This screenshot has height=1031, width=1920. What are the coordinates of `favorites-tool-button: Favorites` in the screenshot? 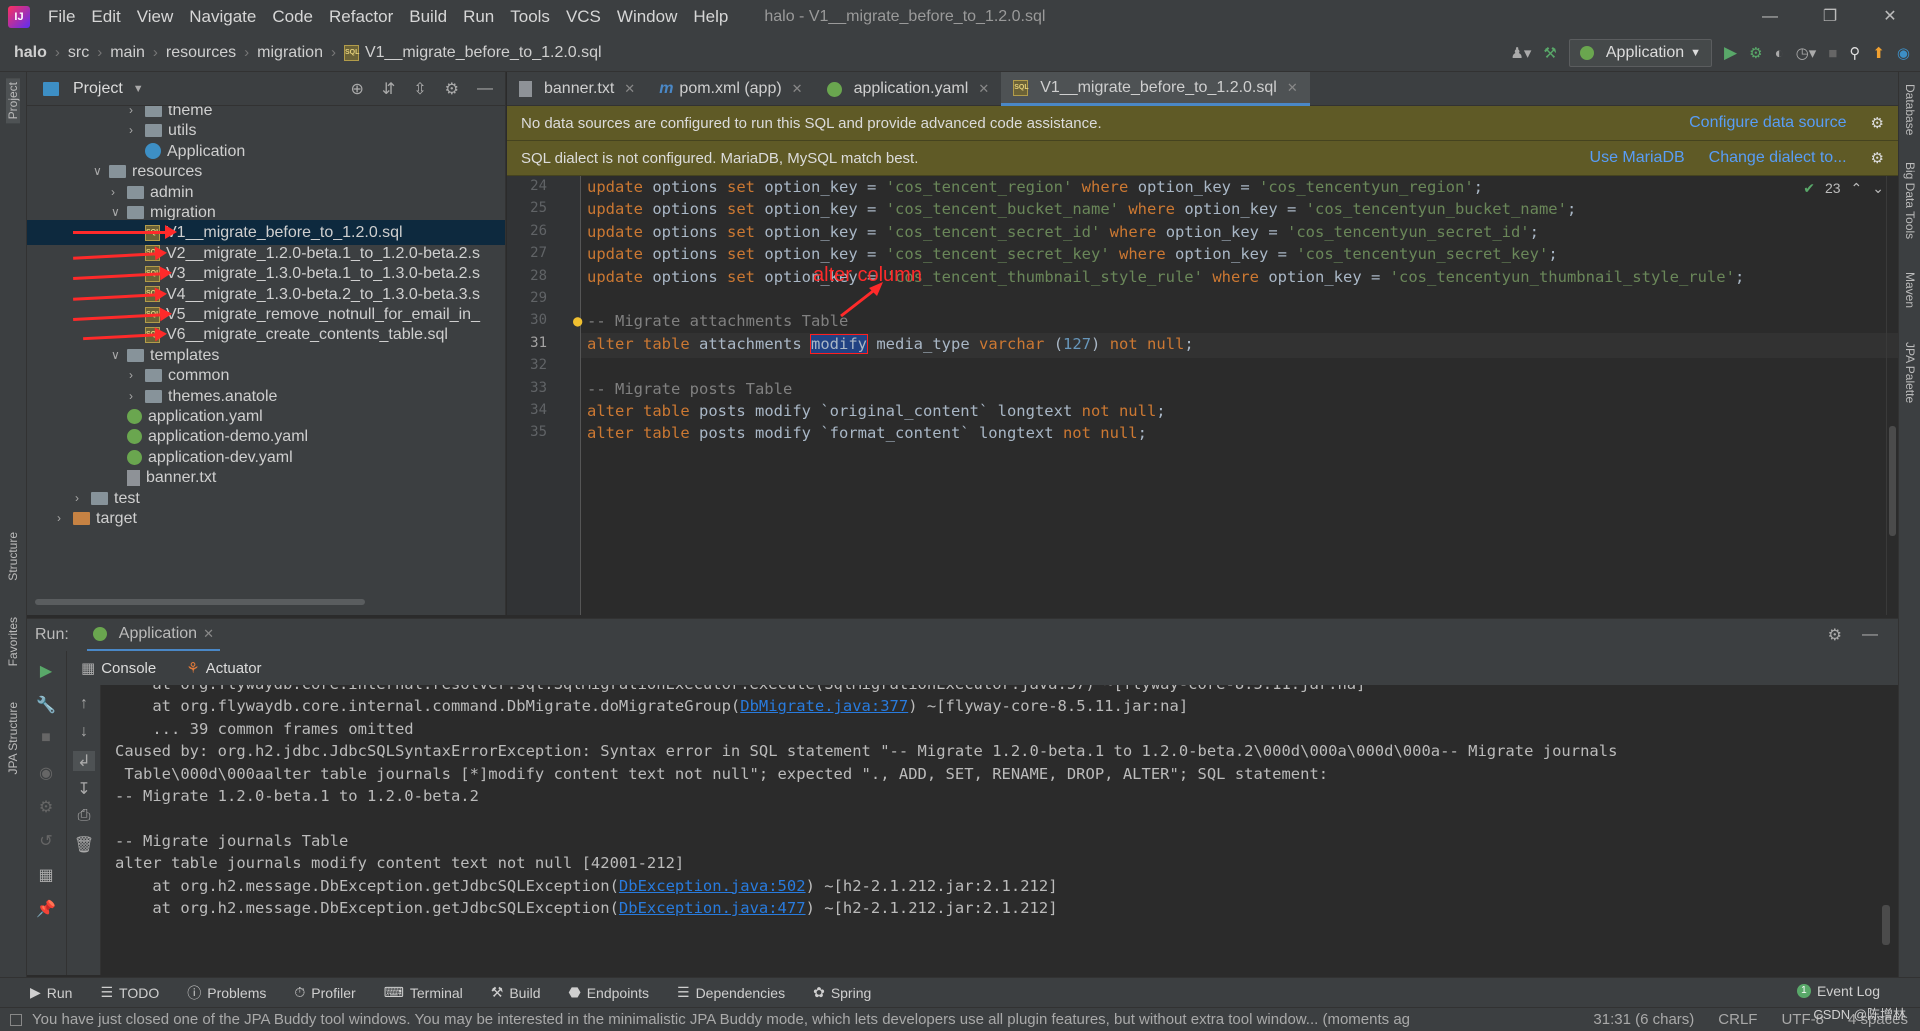 It's located at (13, 641).